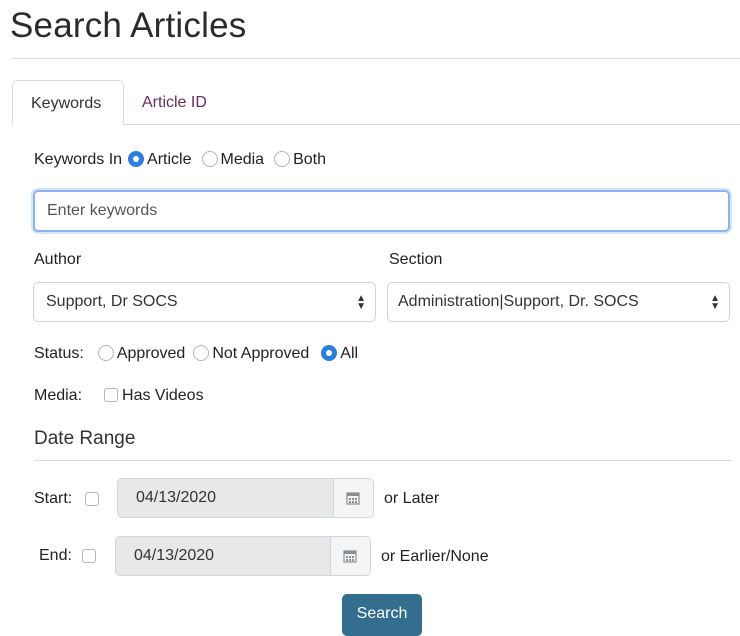  What do you see at coordinates (416, 259) in the screenshot?
I see `section-label: Section` at bounding box center [416, 259].